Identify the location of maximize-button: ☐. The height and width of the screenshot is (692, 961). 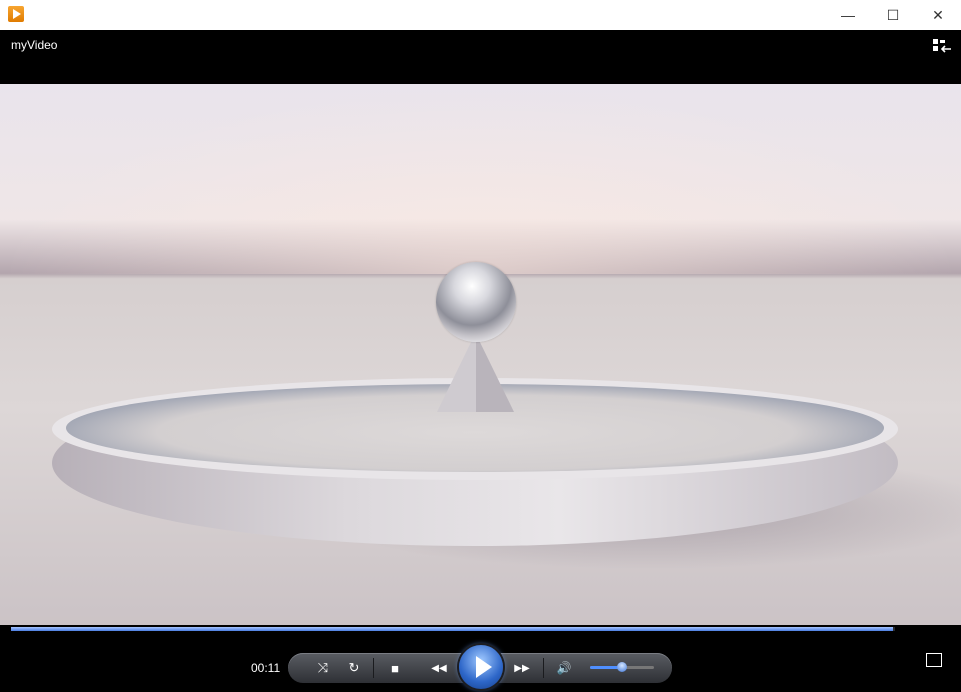
(893, 15).